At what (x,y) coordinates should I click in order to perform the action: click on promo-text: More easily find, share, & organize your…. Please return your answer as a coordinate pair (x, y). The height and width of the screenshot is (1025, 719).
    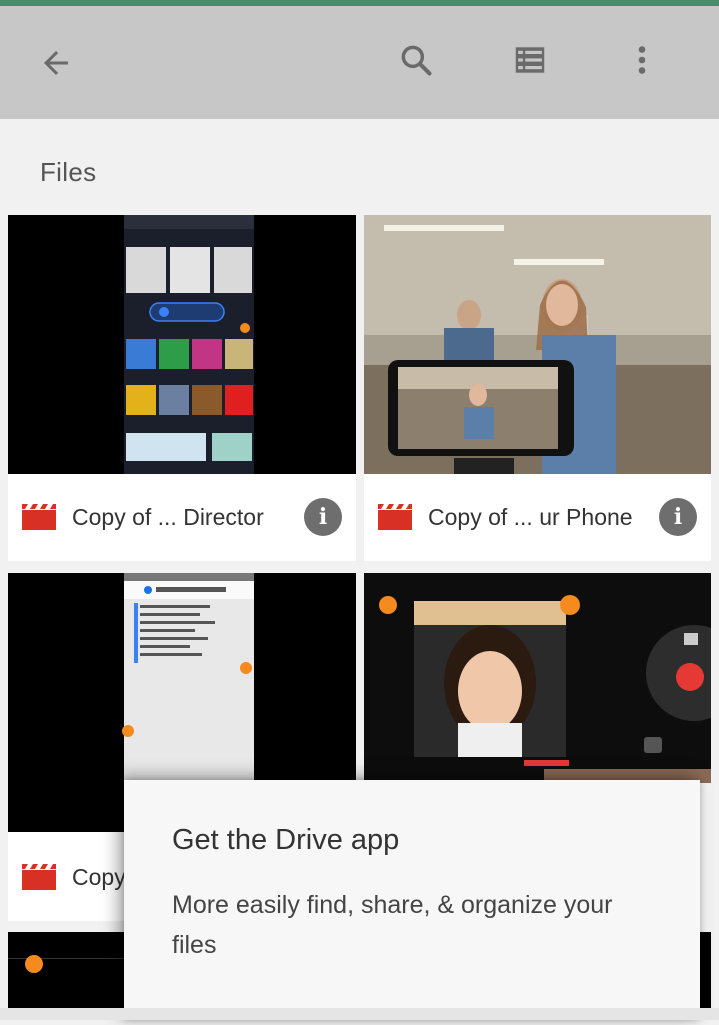
    Looking at the image, I should click on (392, 925).